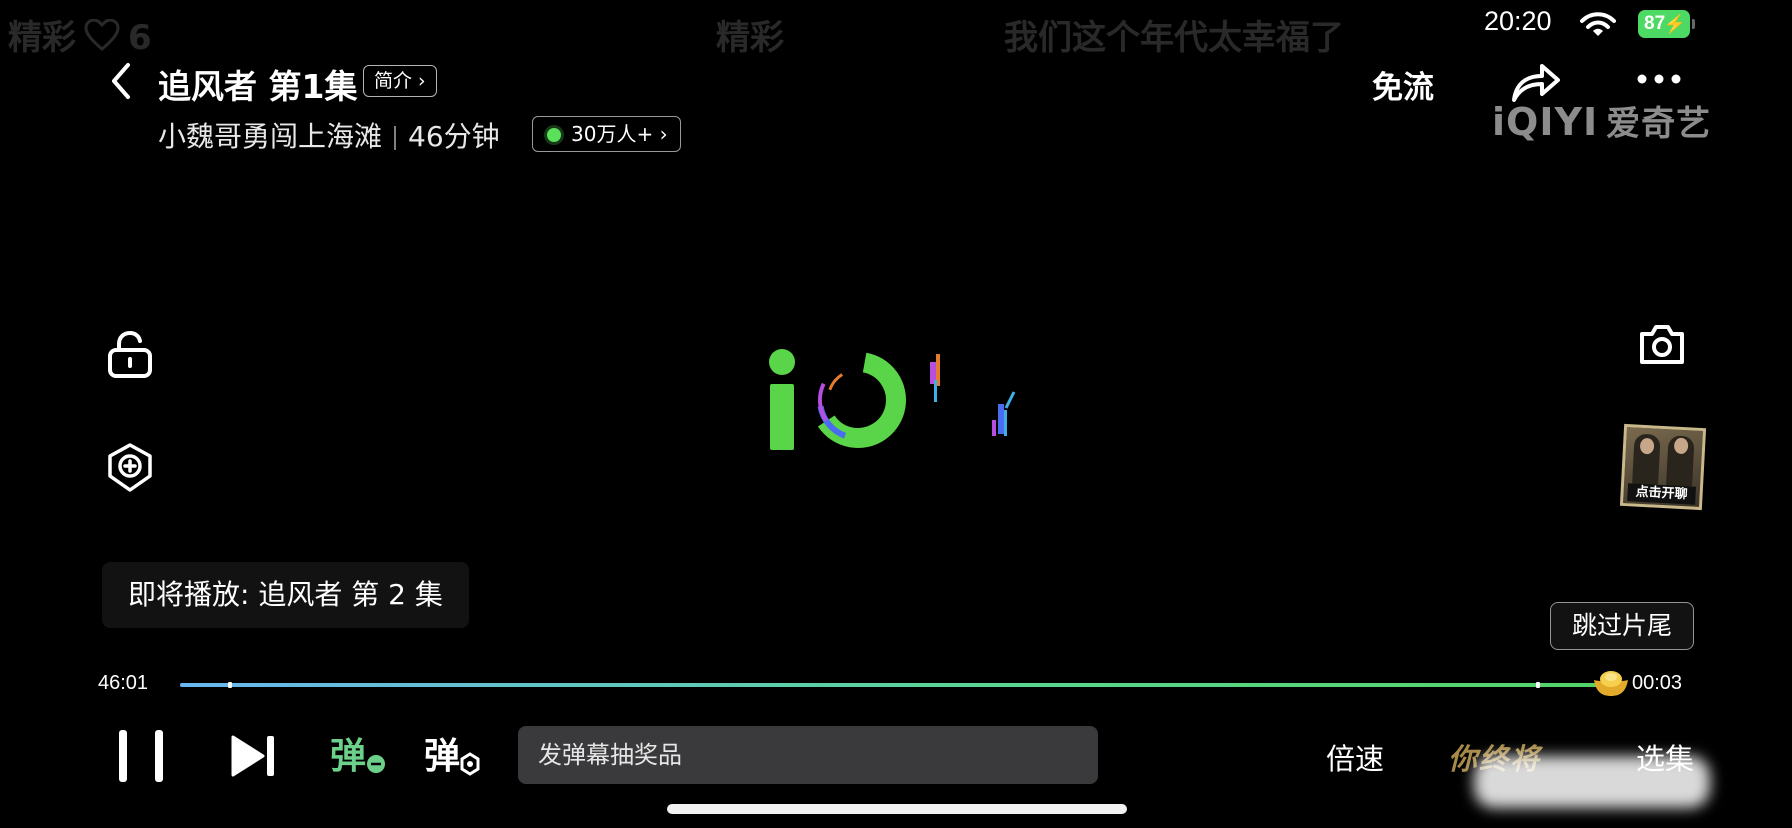  I want to click on battery-indicator: 87 ⚡, so click(1664, 24).